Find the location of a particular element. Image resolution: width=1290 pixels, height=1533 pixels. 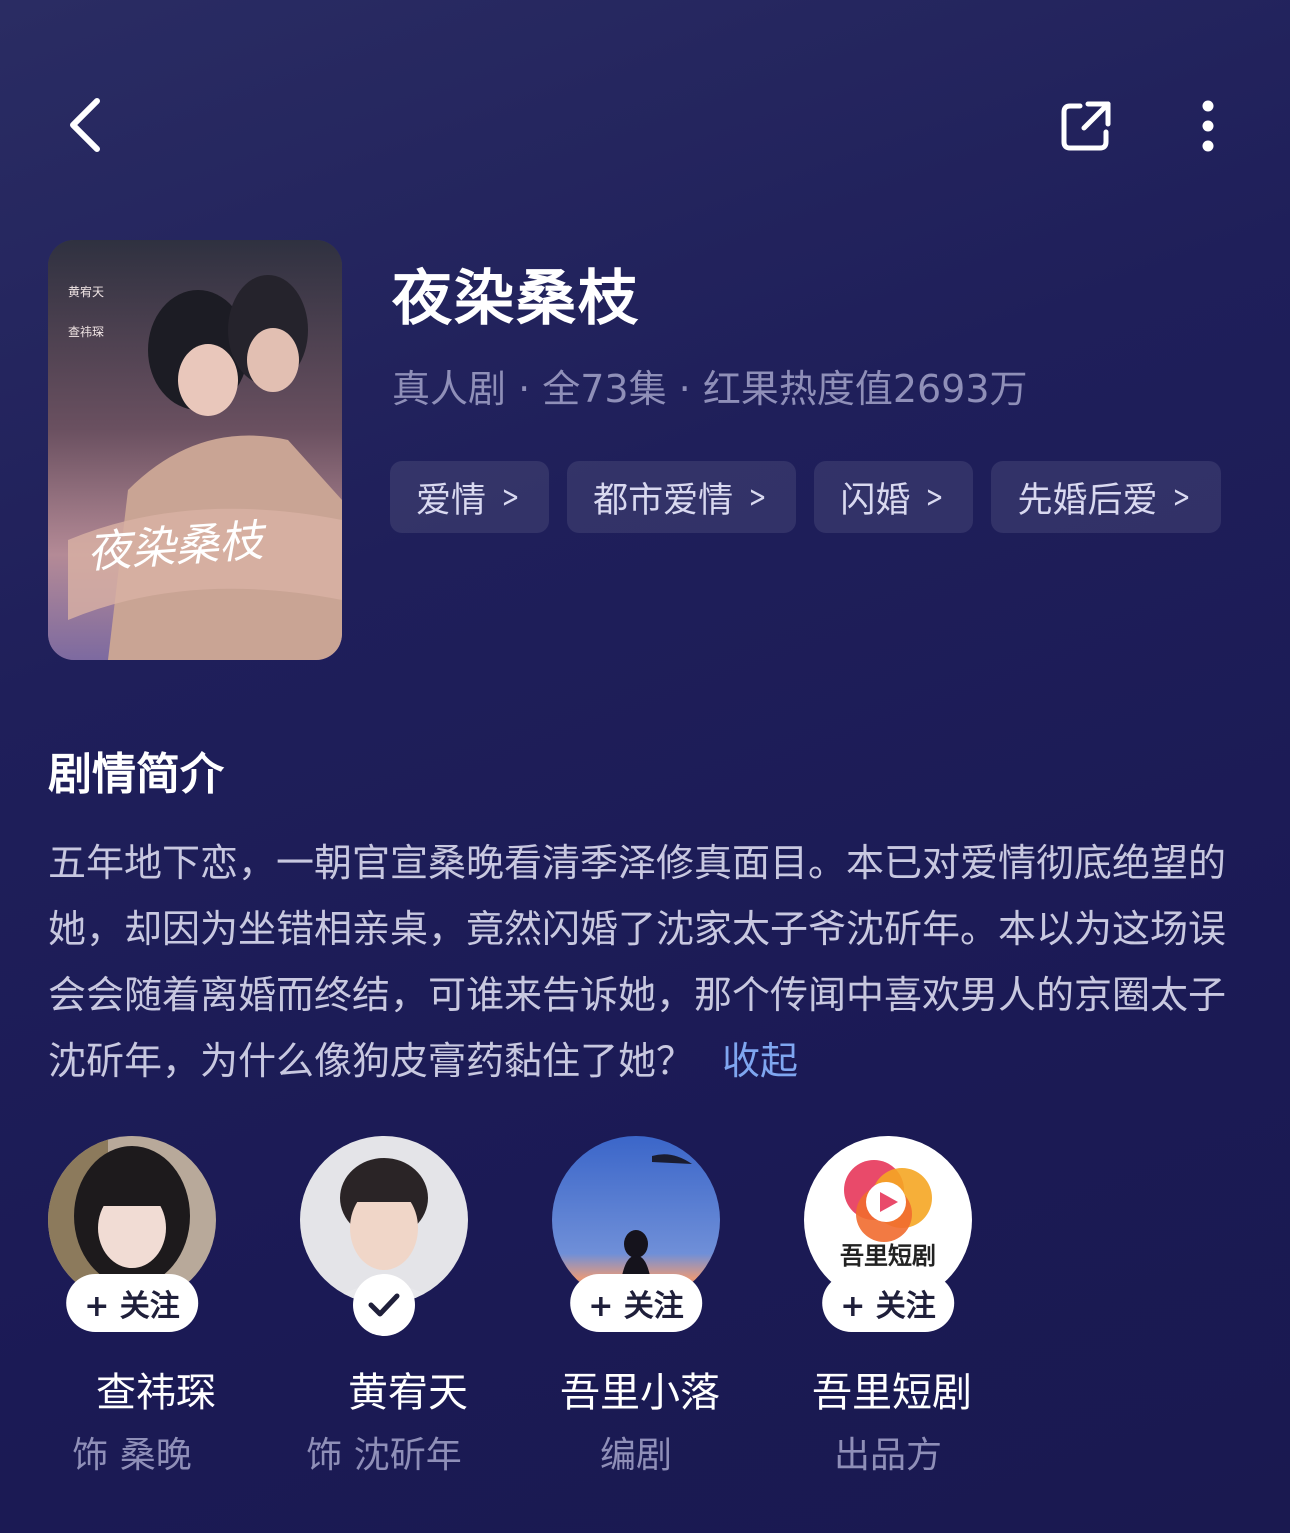

poster-art: 黄宥天 查祎琛 夜染桑枝 is located at coordinates (195, 450).